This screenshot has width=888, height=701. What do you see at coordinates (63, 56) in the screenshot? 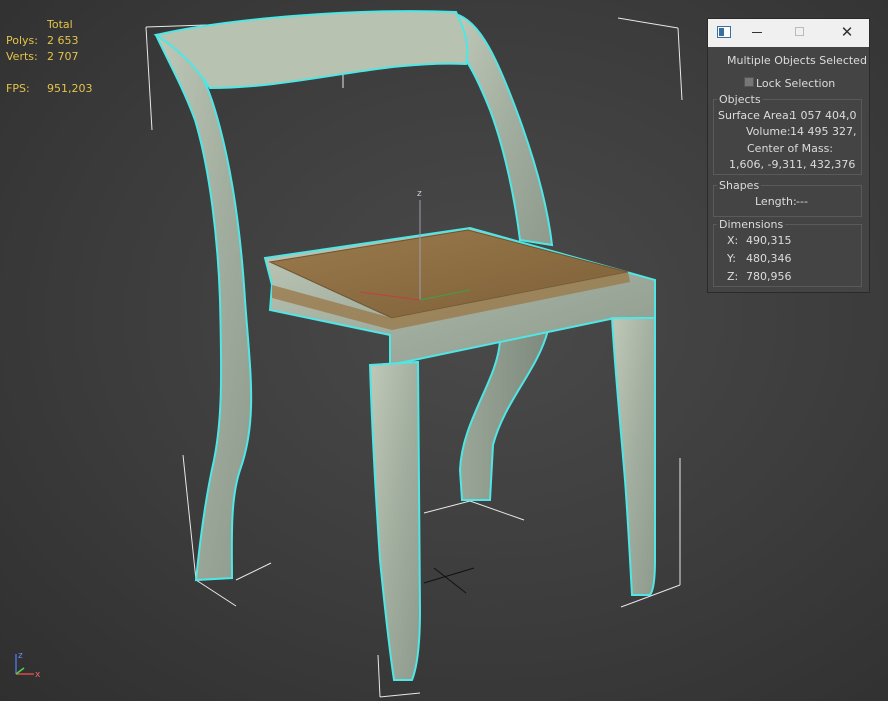
I see `verts-value: 2 707` at bounding box center [63, 56].